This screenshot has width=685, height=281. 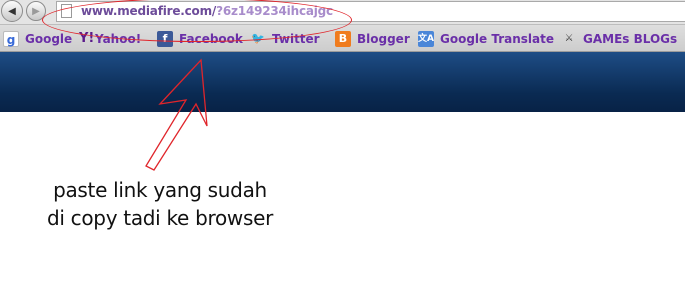 I want to click on games-icon: ⚔, so click(x=569, y=38).